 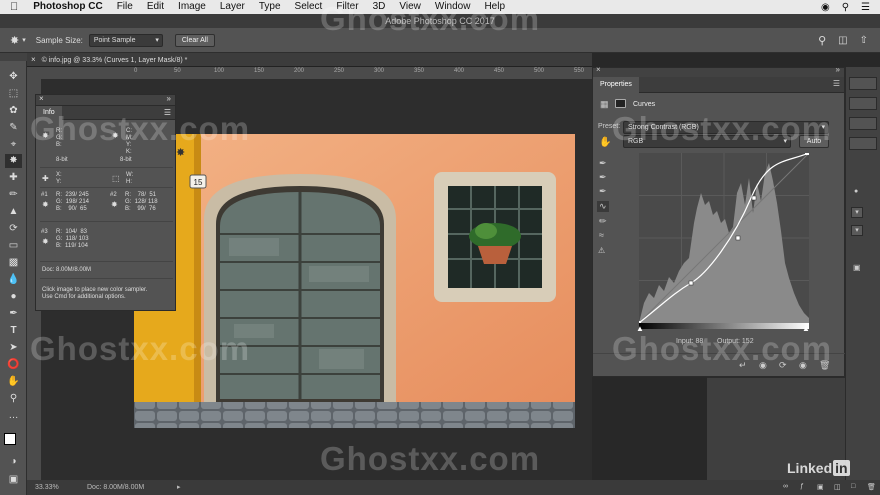 I want to click on curve-points-icon: ∿, so click(x=603, y=206).